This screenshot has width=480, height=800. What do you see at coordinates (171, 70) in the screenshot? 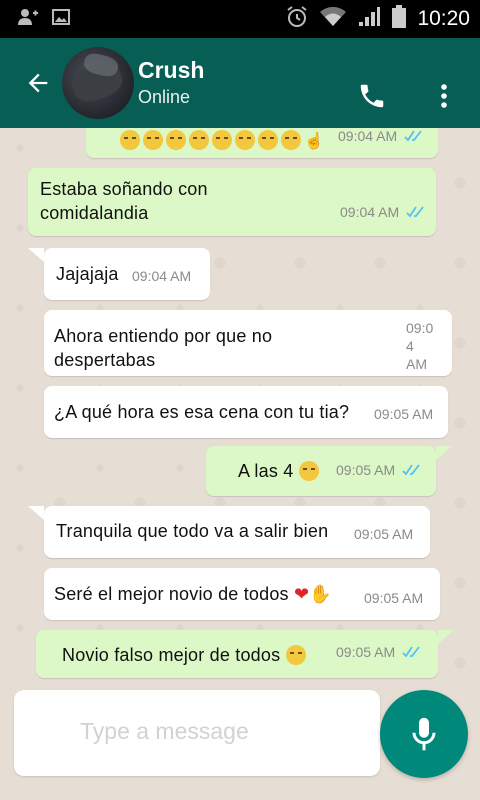
I see `contact-name: Crush` at bounding box center [171, 70].